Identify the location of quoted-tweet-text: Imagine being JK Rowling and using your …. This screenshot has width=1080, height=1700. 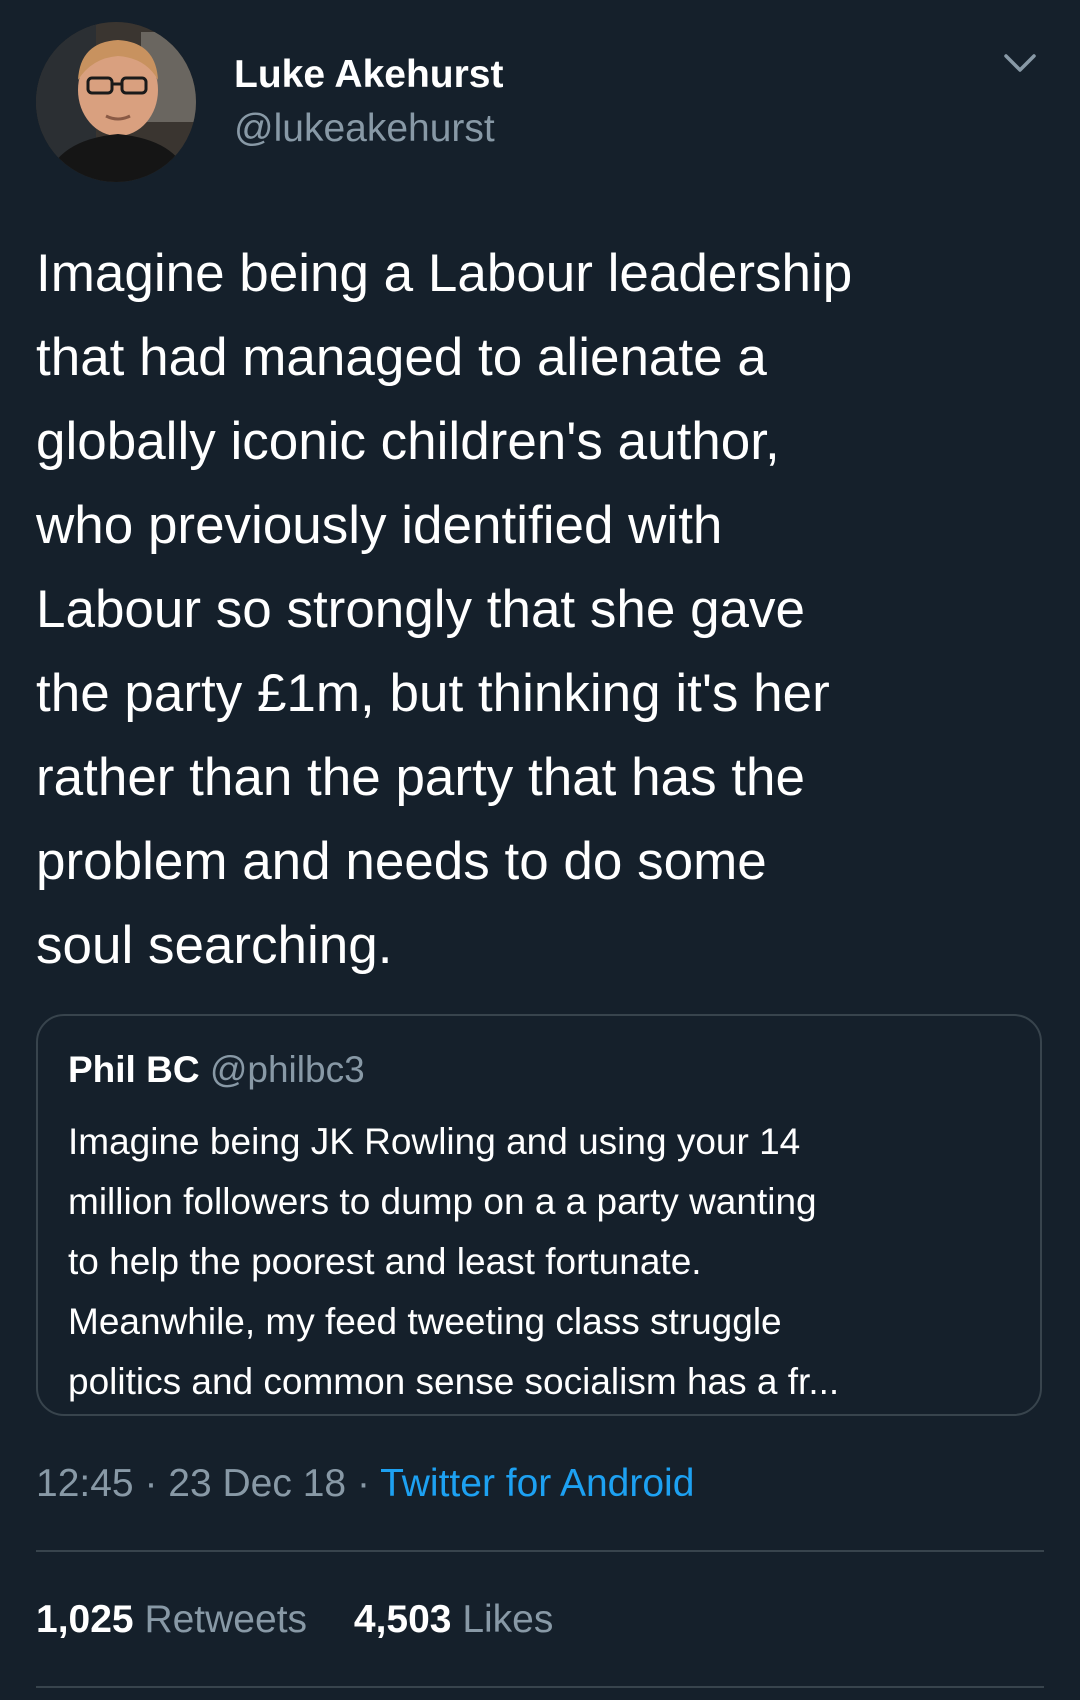
(454, 1261).